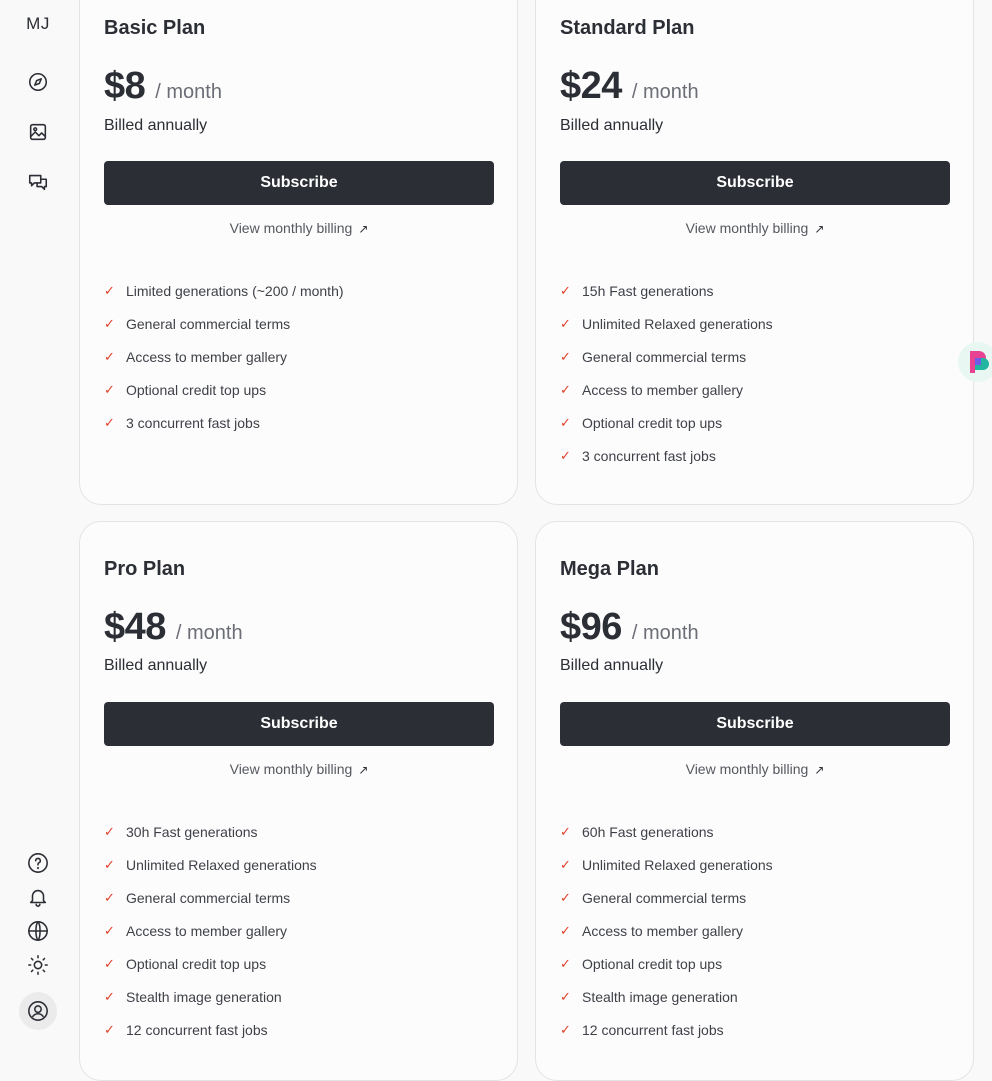  What do you see at coordinates (637, 290) in the screenshot?
I see `feature-item: ✓ 15h Fast generations` at bounding box center [637, 290].